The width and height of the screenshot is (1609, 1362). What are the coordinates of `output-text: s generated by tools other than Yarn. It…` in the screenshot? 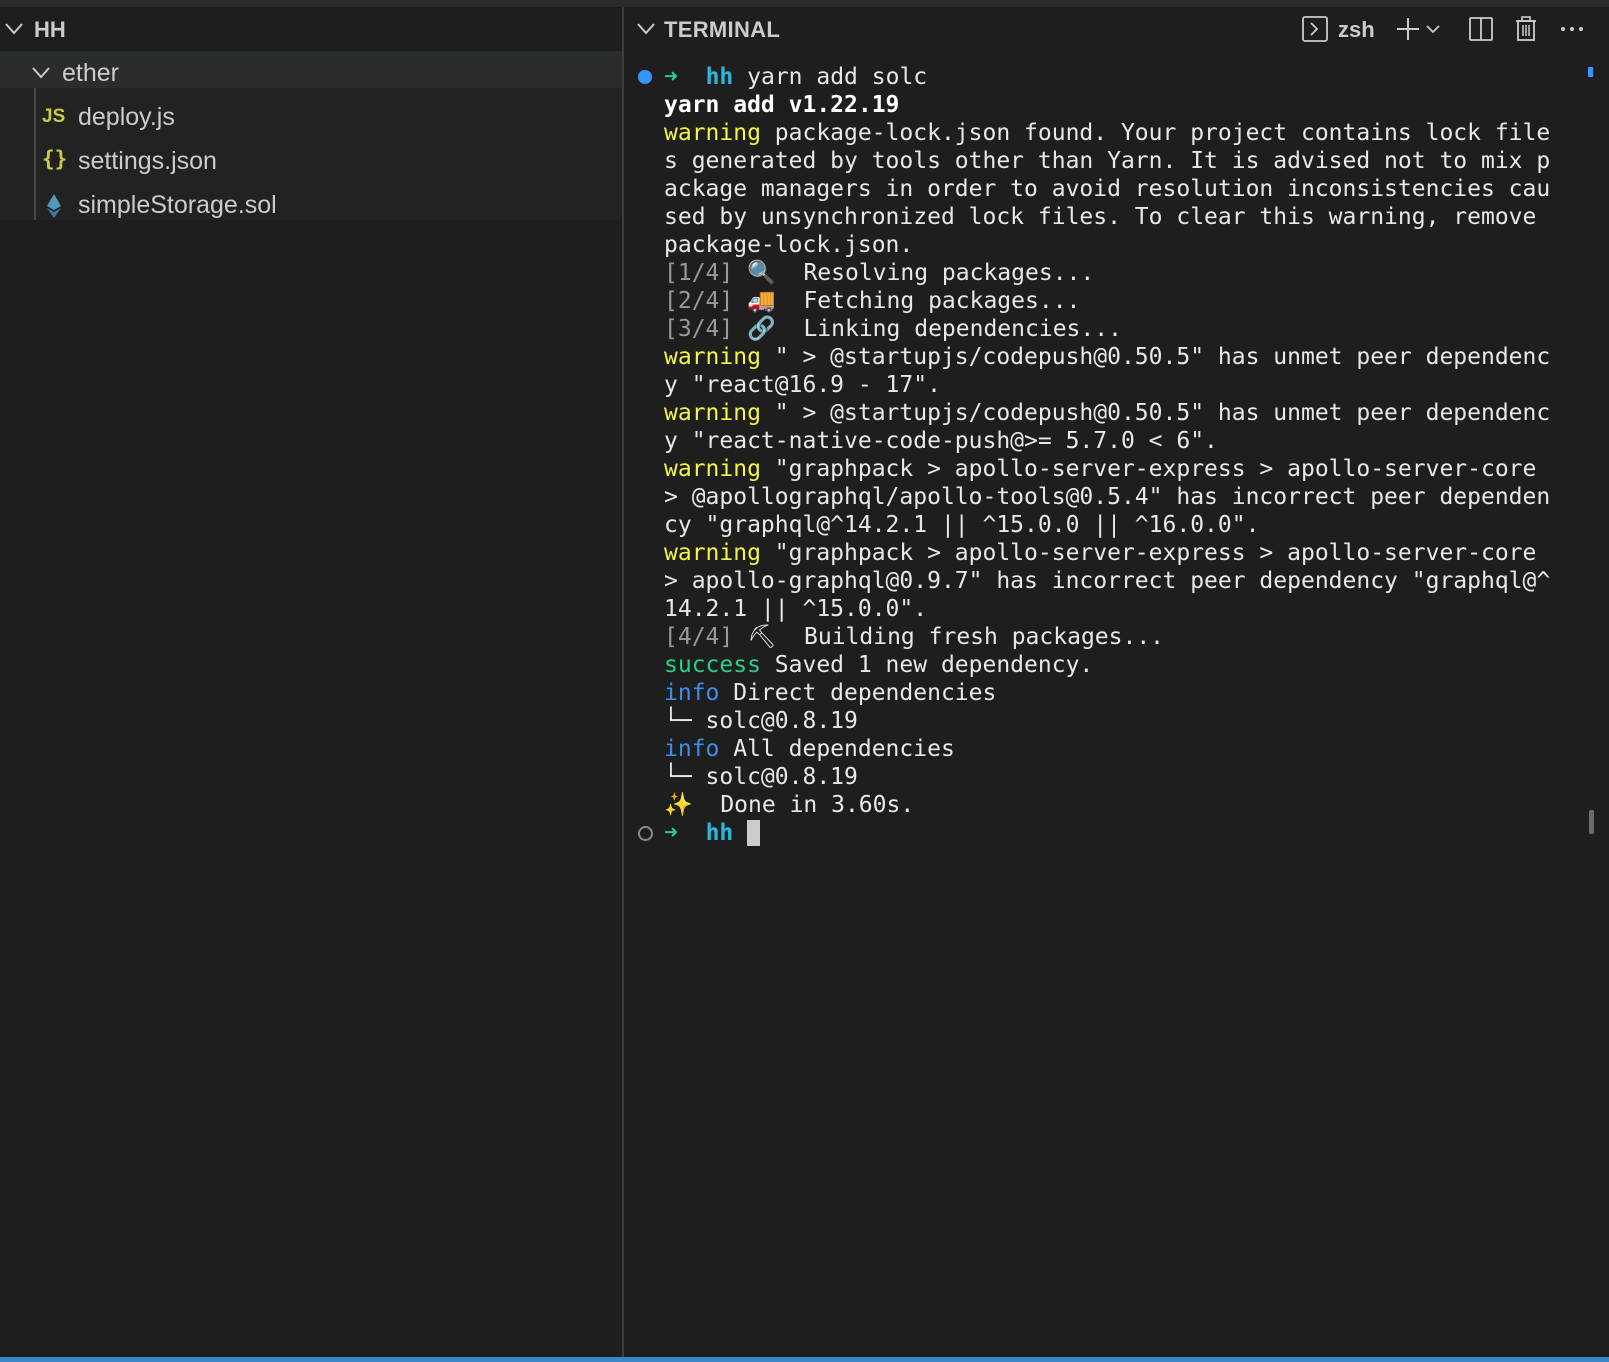 It's located at (1107, 161).